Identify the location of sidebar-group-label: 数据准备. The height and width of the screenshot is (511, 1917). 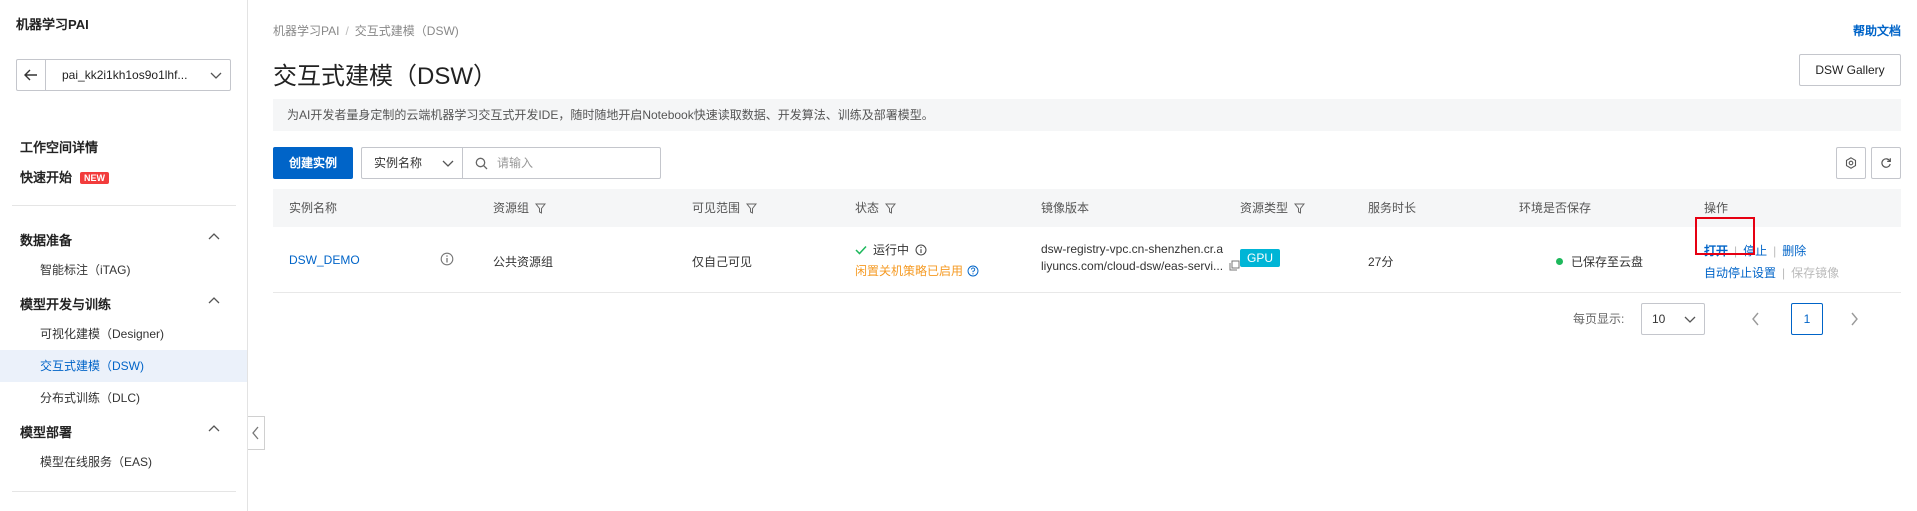
(46, 240).